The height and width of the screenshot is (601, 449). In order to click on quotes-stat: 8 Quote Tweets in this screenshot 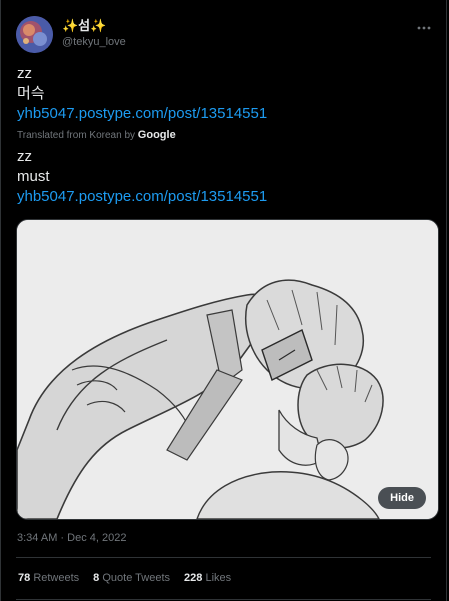, I will do `click(131, 578)`.